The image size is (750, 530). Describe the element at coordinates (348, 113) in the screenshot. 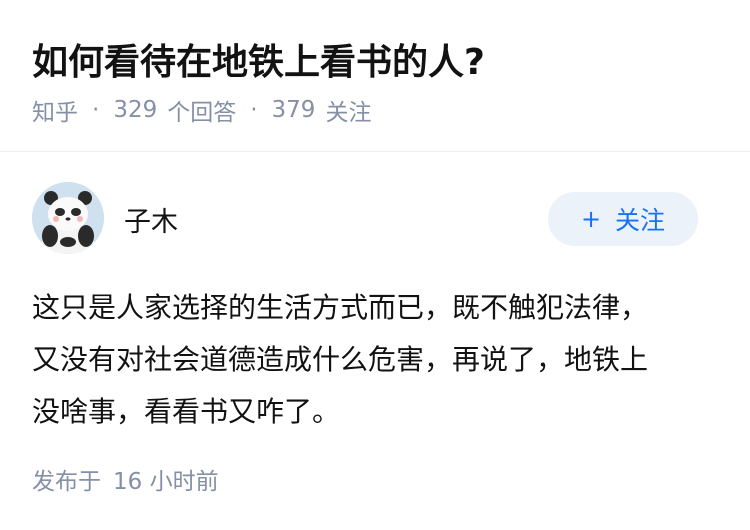

I see `followers-label: 关注` at that location.